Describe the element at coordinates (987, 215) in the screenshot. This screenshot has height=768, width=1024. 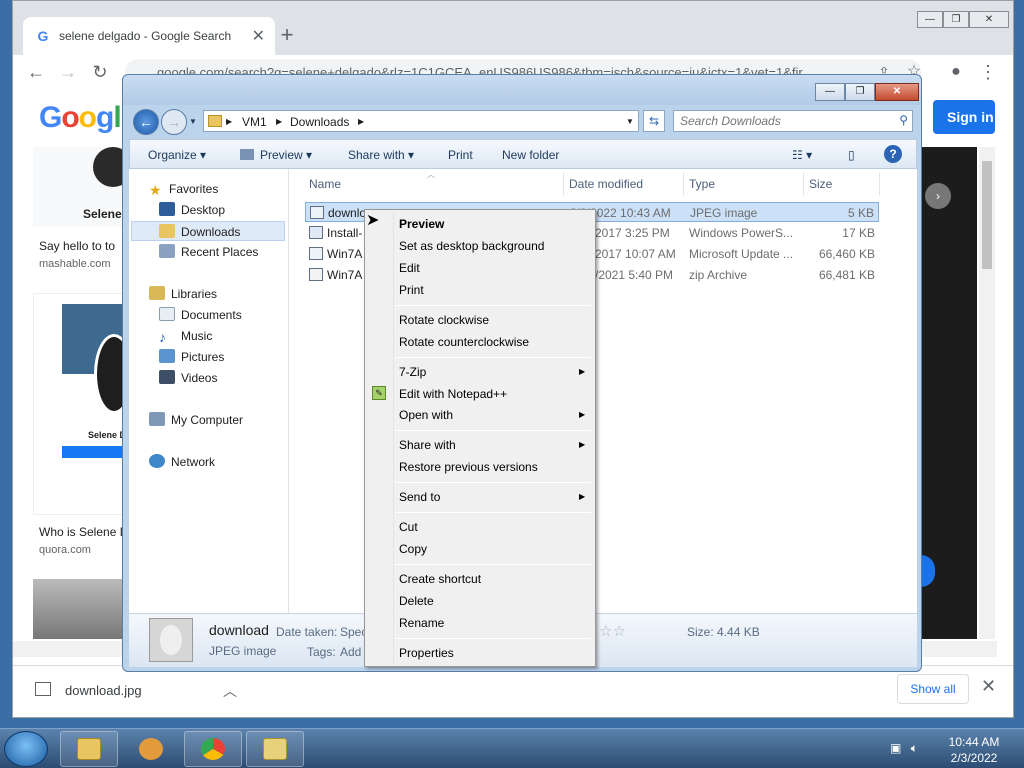
I see `scrollbar-thumb` at that location.